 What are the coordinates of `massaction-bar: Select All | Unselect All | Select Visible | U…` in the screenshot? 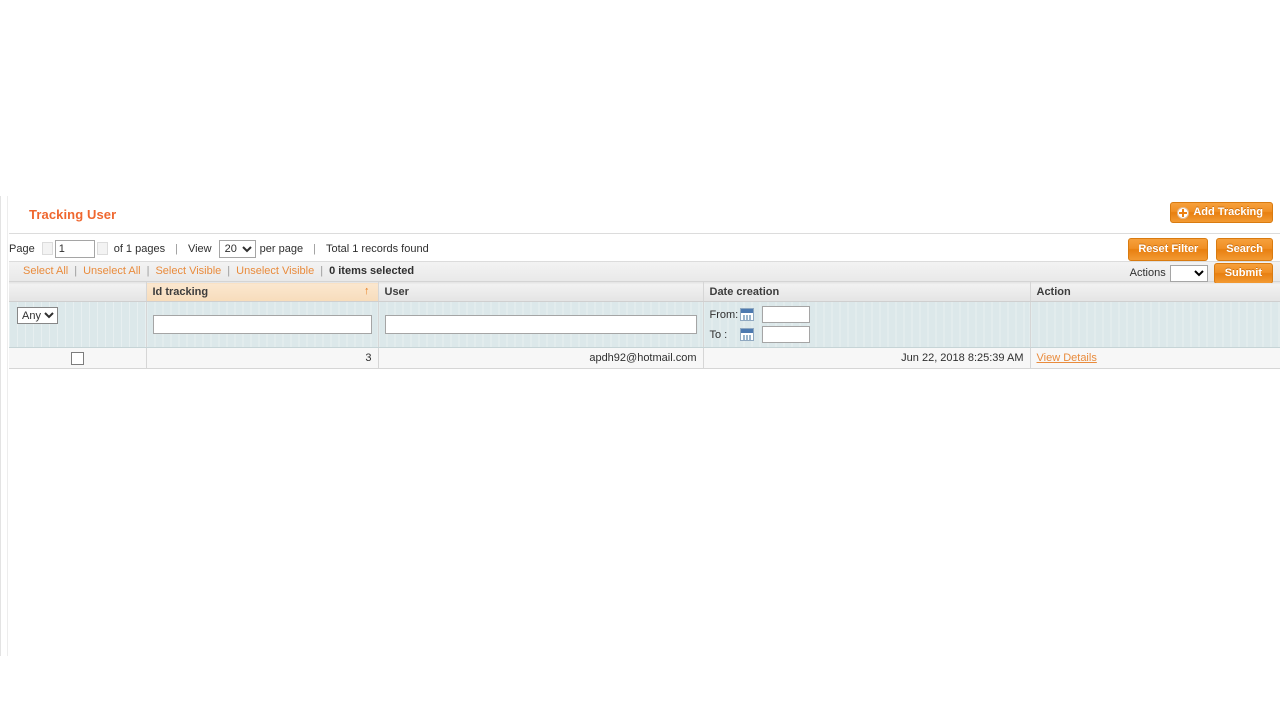 It's located at (644, 273).